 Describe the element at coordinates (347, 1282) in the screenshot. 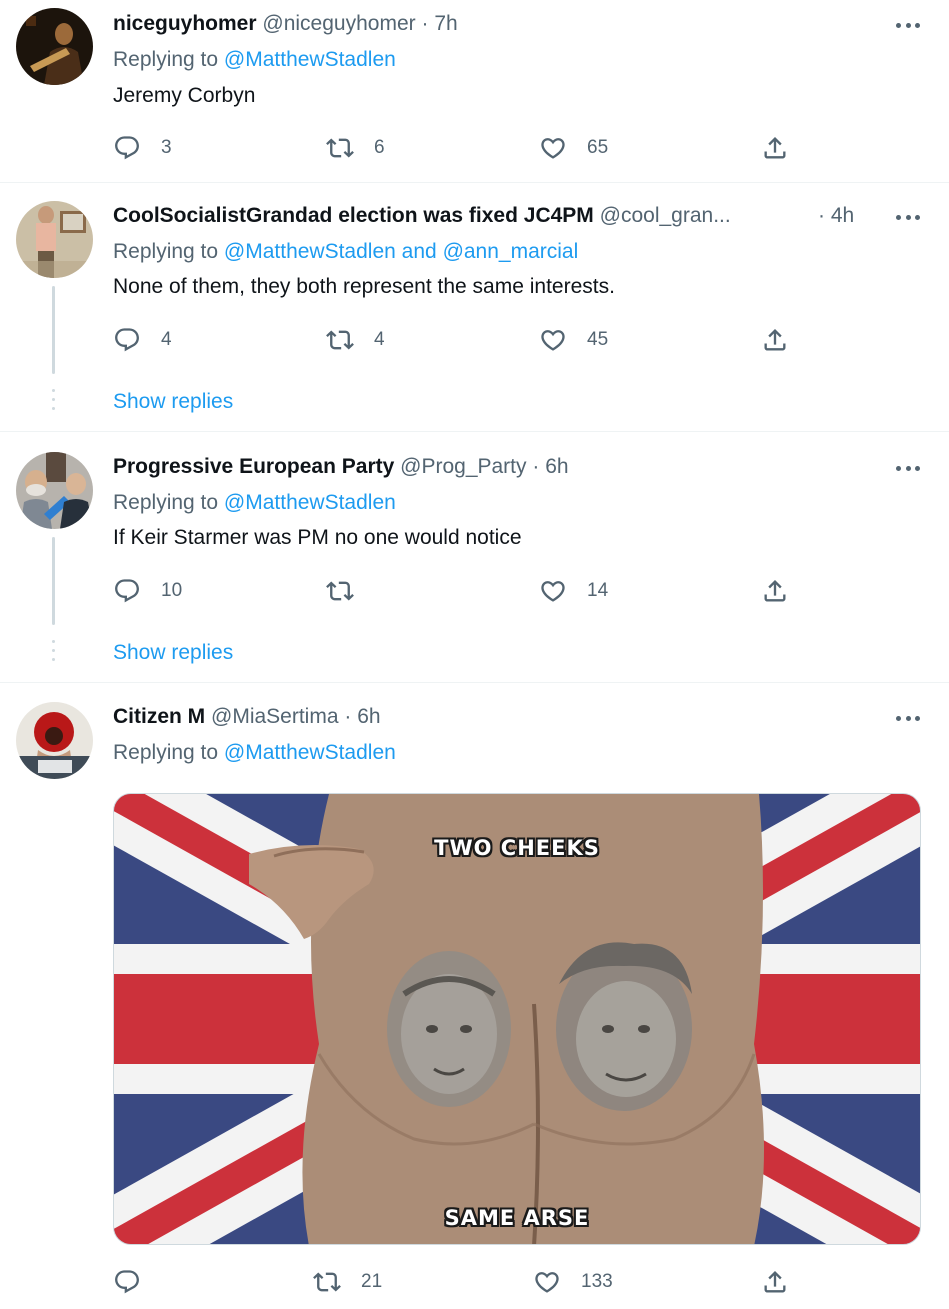

I see `retweet-button: 21` at that location.